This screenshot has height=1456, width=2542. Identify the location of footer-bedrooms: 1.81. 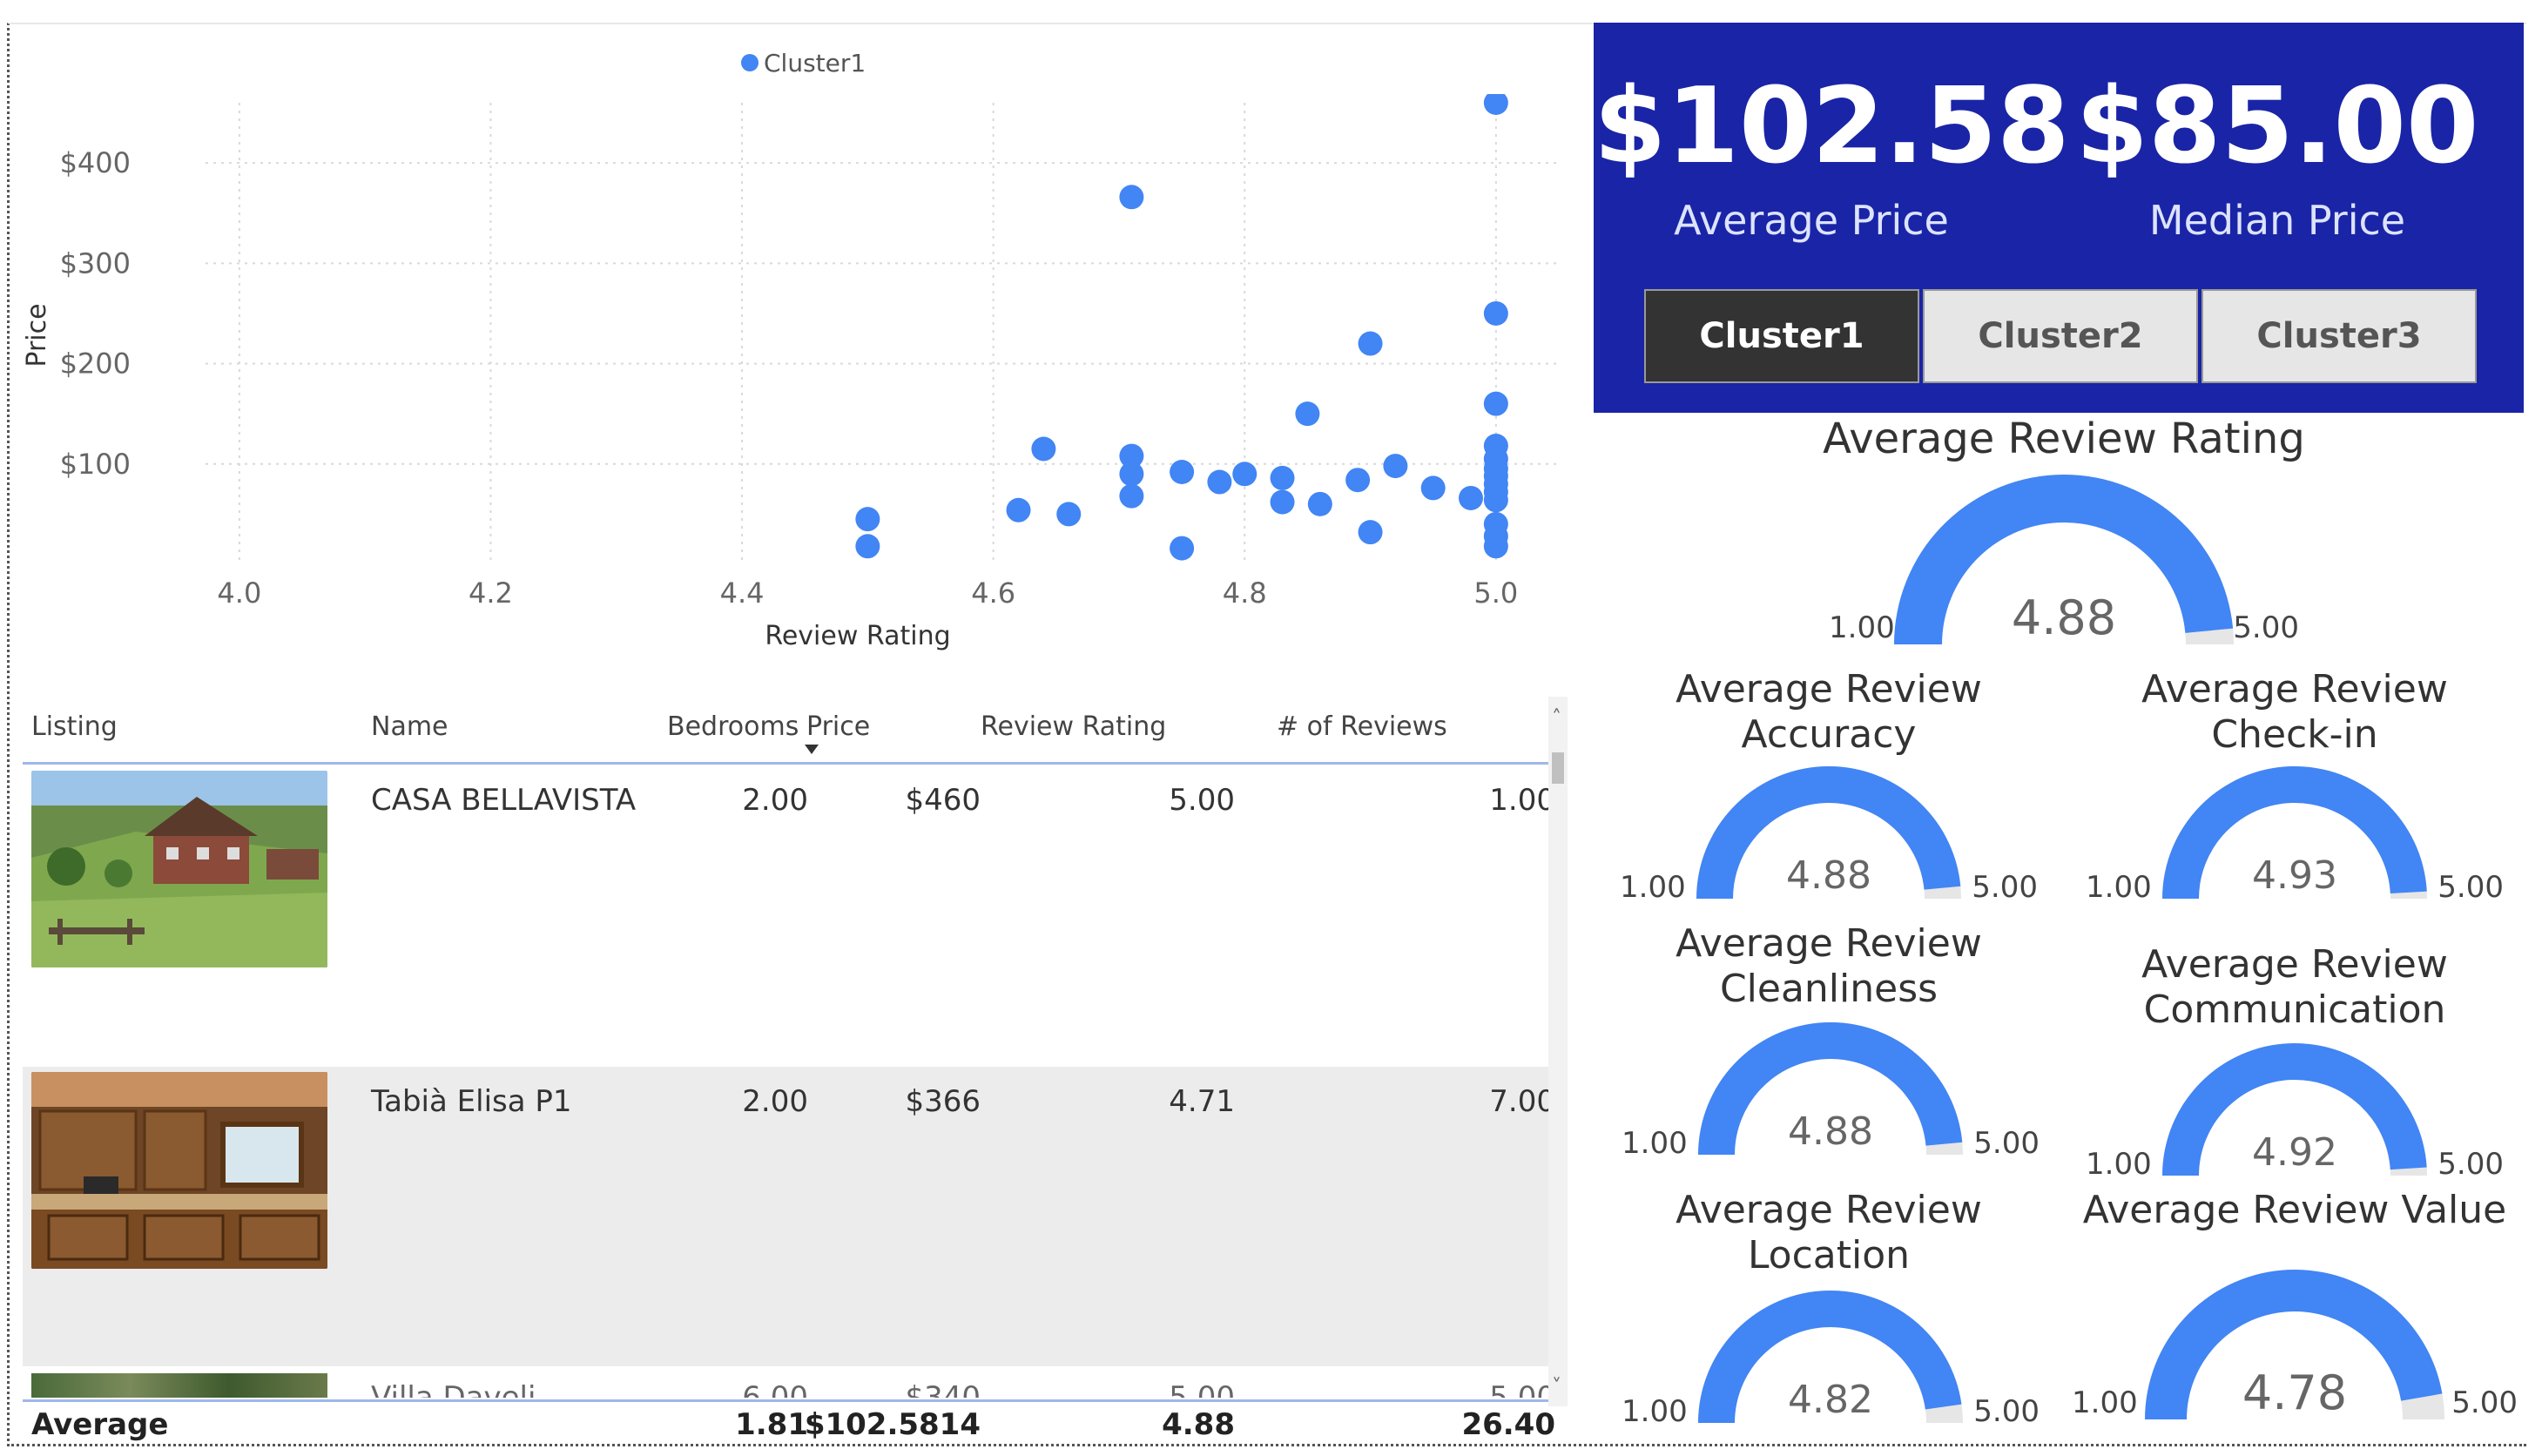
(771, 1424).